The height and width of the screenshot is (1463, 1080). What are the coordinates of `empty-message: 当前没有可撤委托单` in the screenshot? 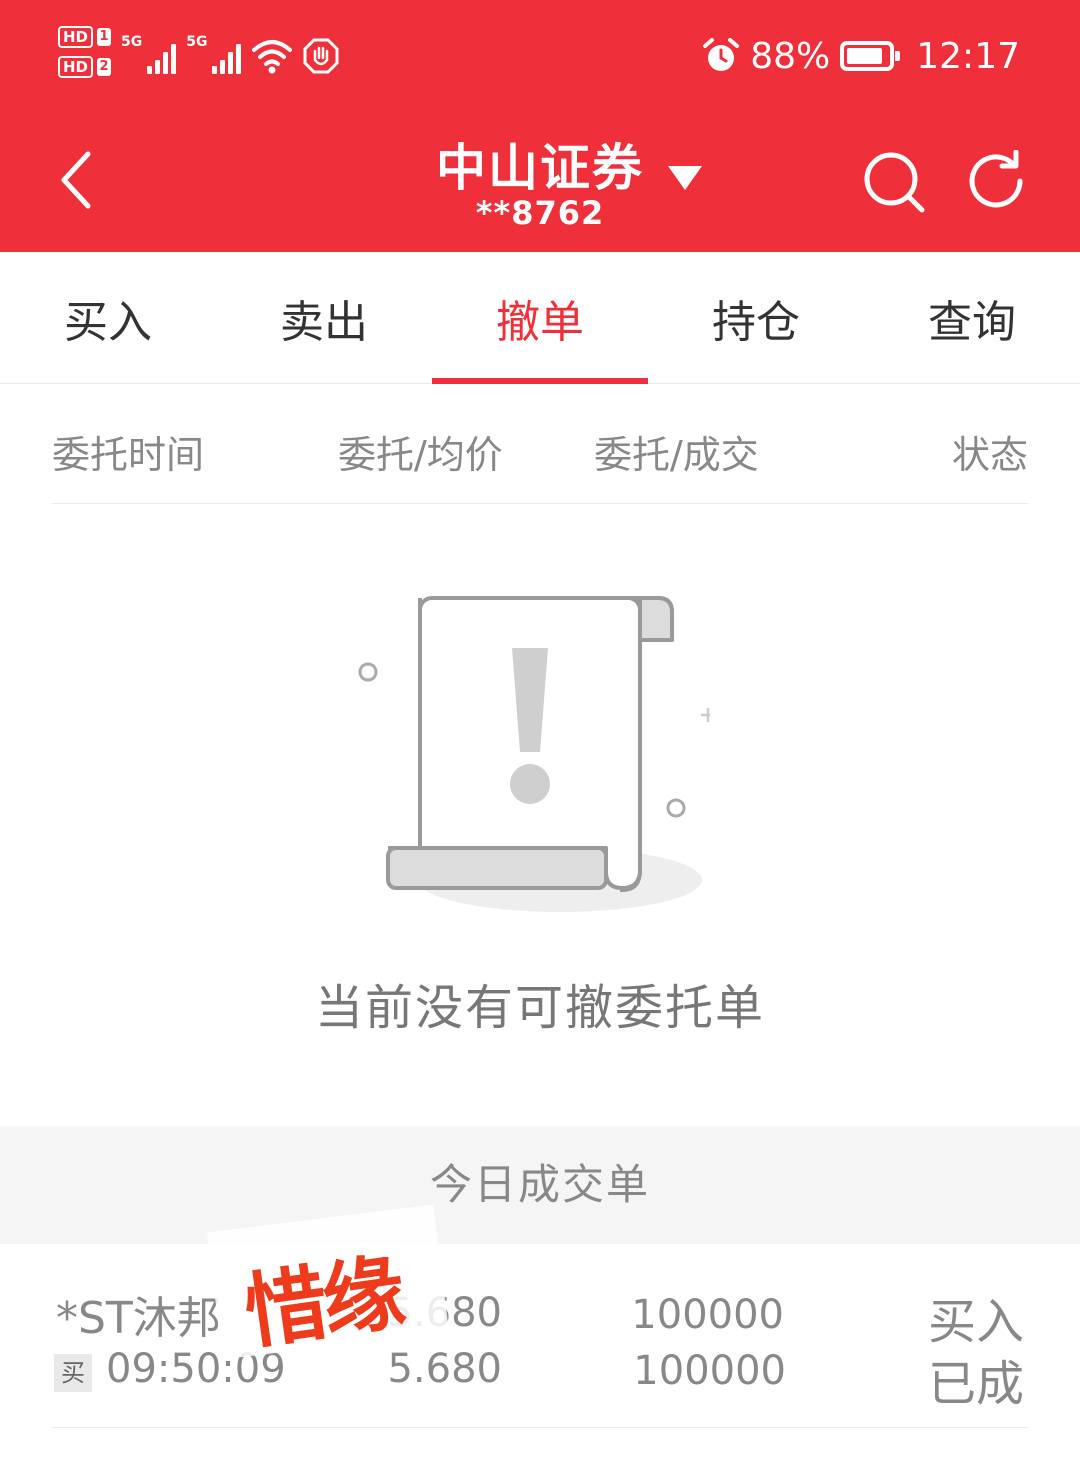 It's located at (539, 1008).